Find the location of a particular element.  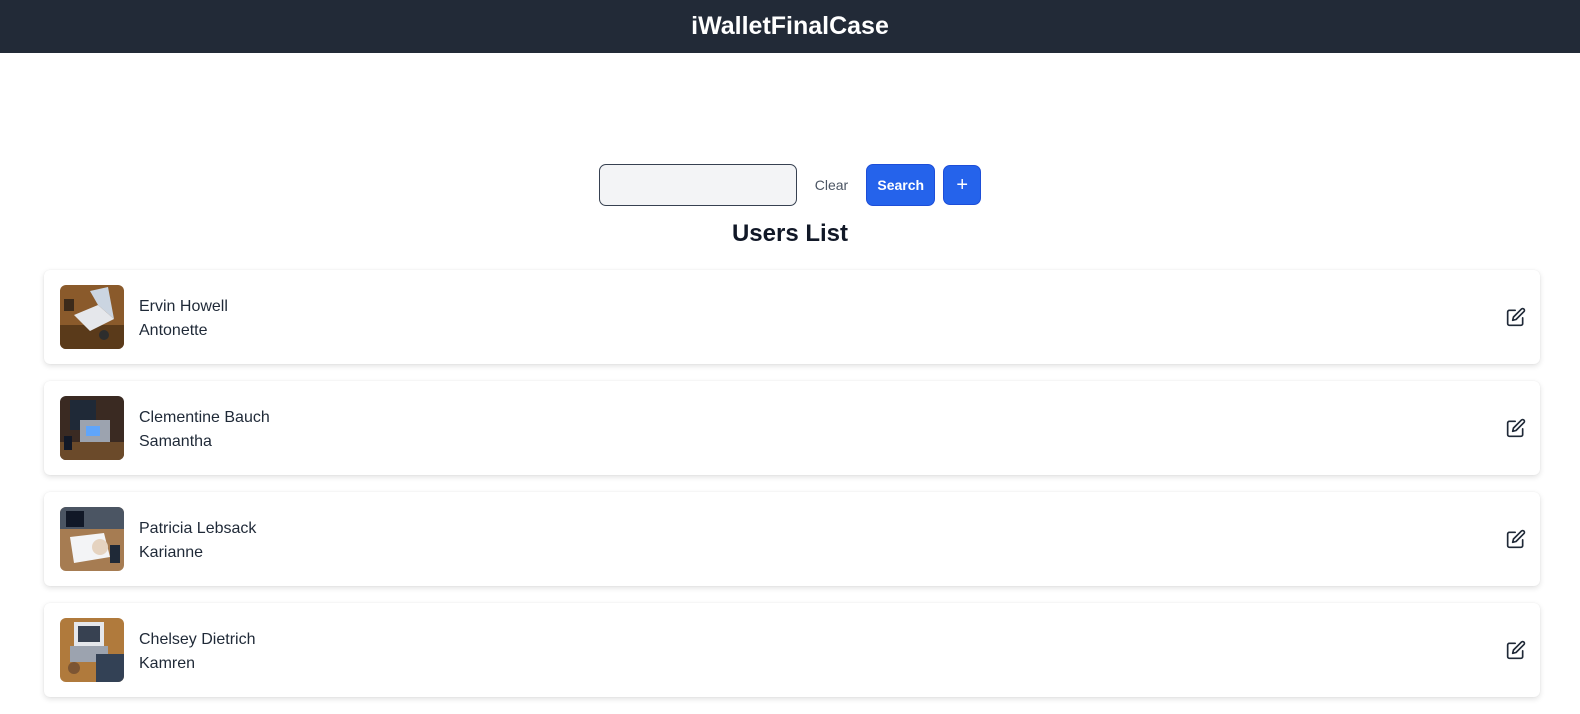

list-item: Chelsey Dietrich Kamren is located at coordinates (792, 650).